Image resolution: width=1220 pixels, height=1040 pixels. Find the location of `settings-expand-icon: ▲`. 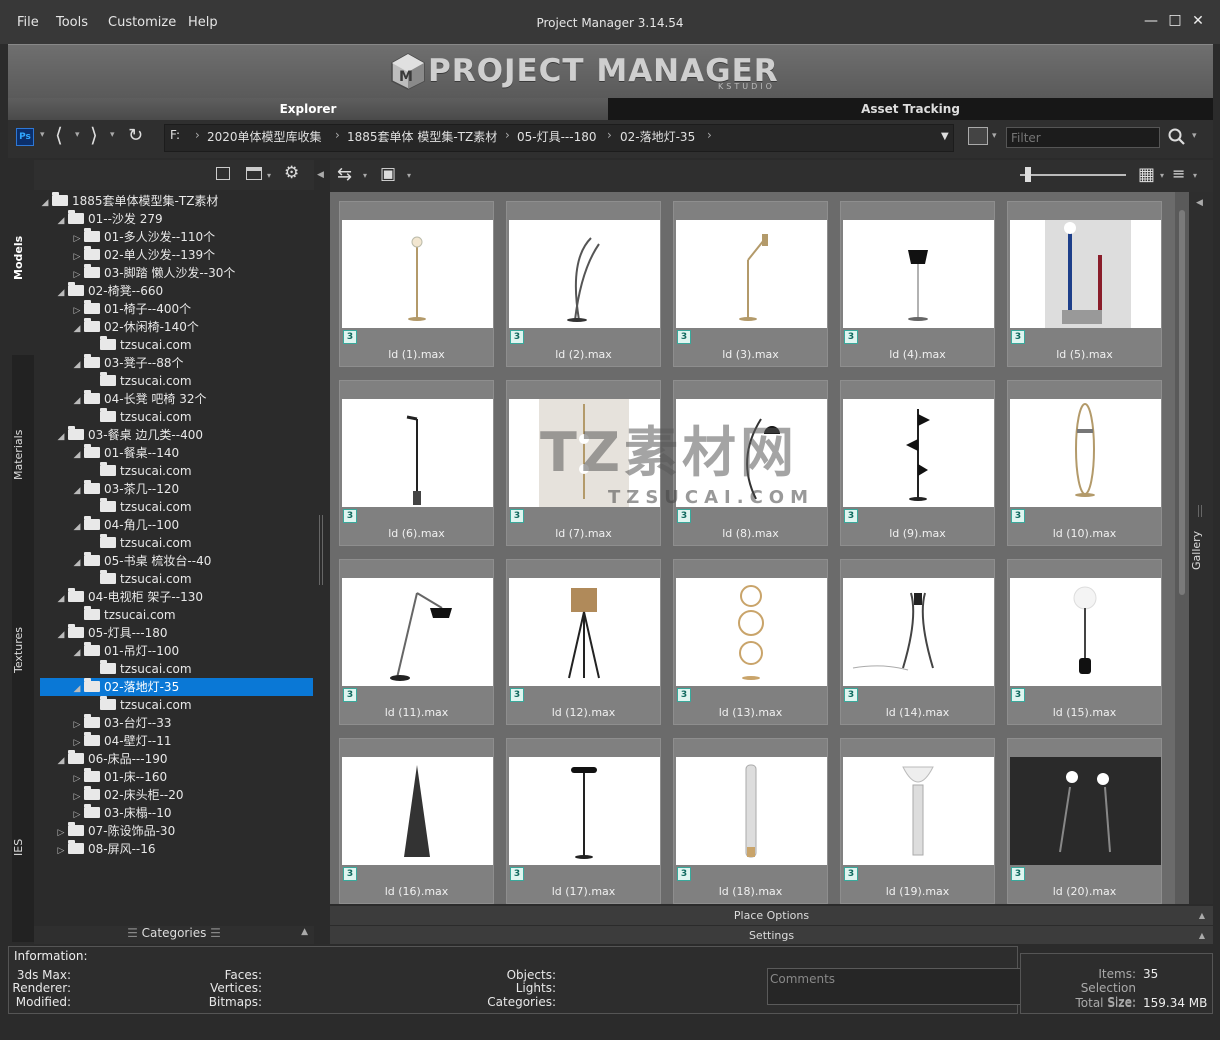

settings-expand-icon: ▲ is located at coordinates (1202, 935).